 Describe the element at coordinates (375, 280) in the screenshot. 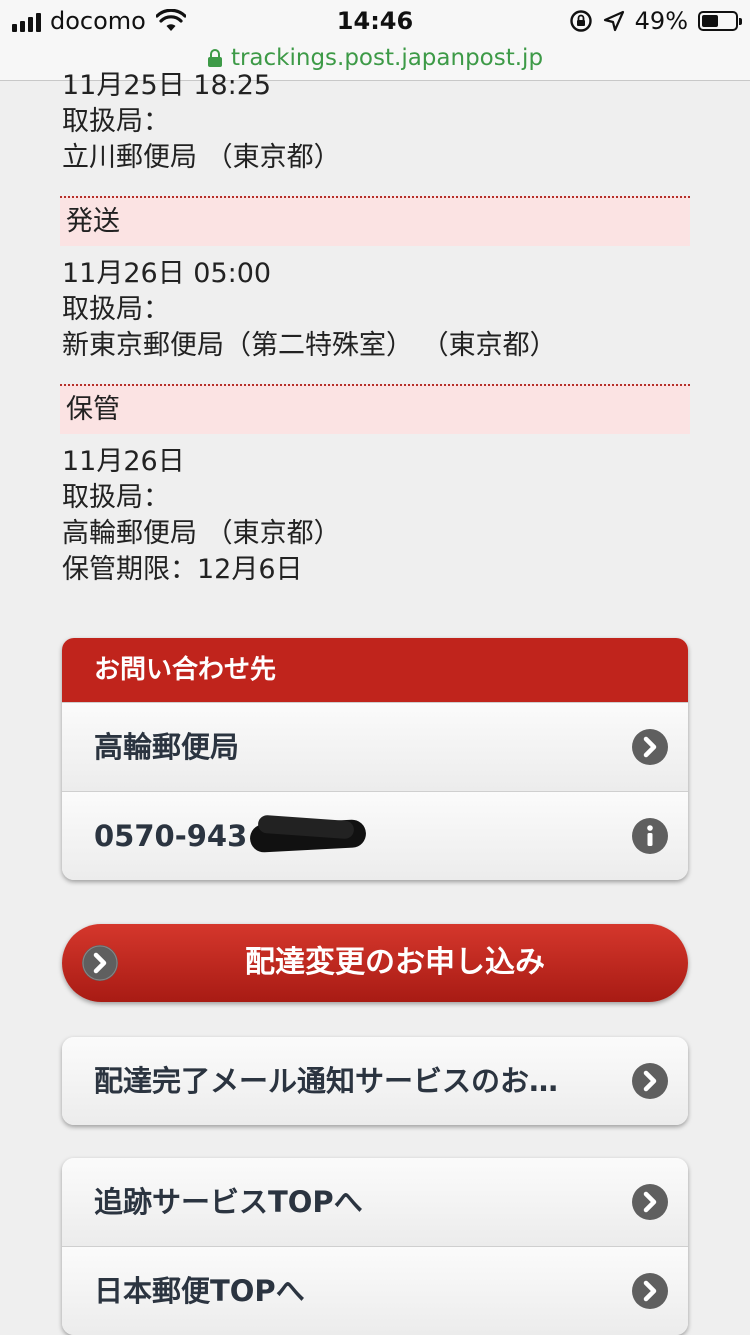

I see `history-entry: 発送 11月26日 05:00 取扱局： 新東京郵便局（第二特殊室） （東京都）` at that location.